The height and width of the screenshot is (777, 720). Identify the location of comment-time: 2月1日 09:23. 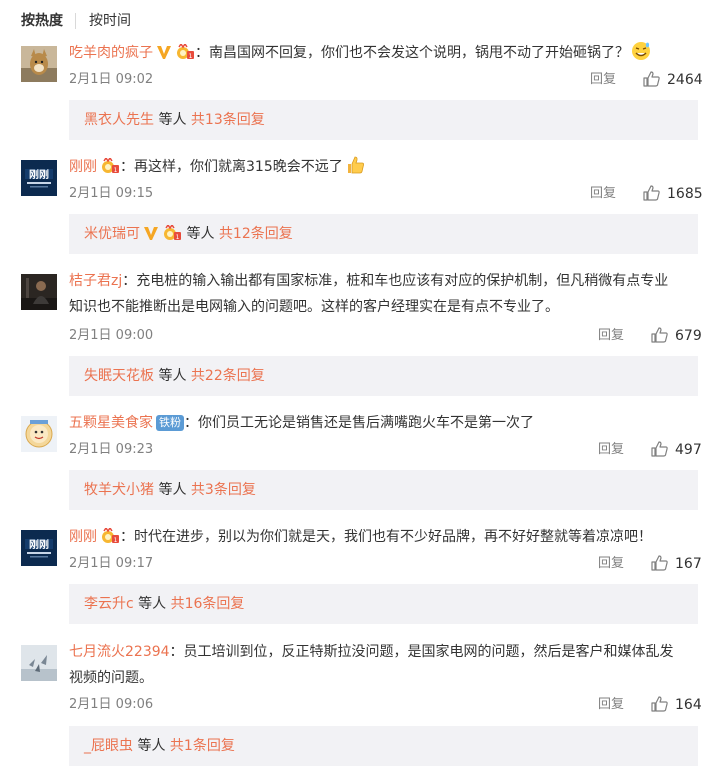
(111, 449).